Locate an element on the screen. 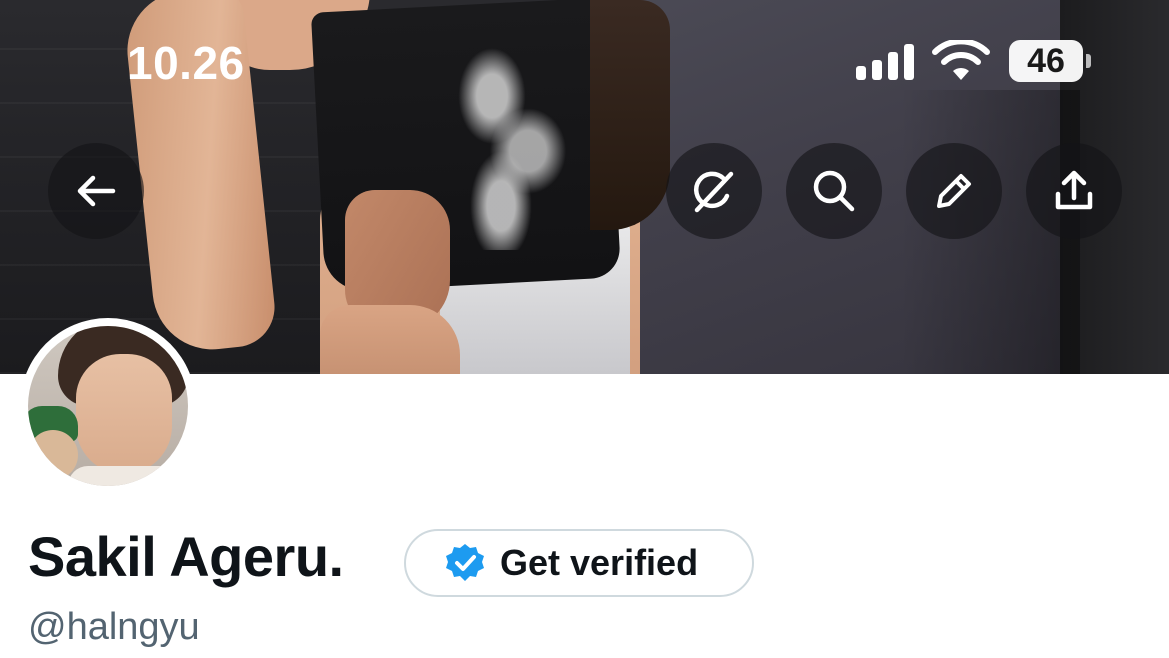 The image size is (1169, 658). search-button is located at coordinates (834, 191).